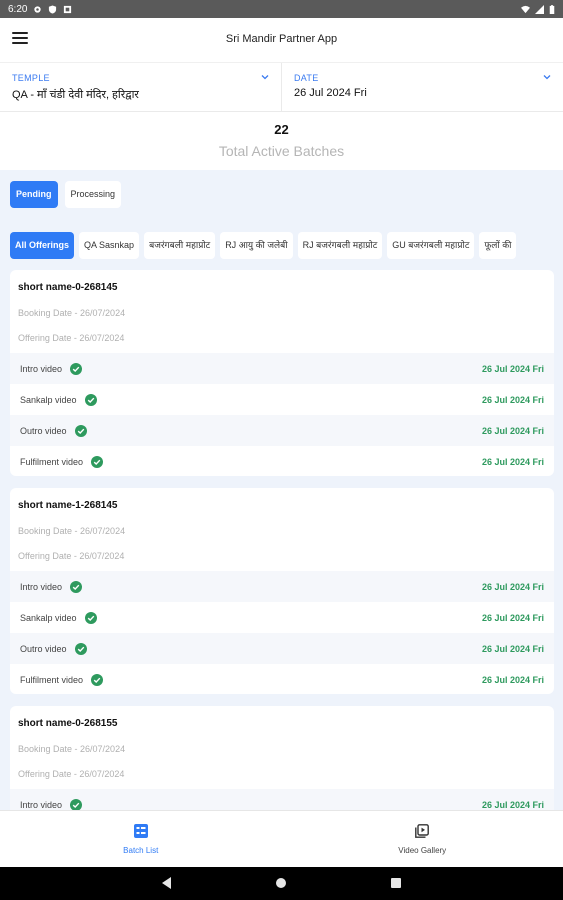  Describe the element at coordinates (431, 245) in the screenshot. I see `filter-chip: GU बजरंगबली महाप्रोट` at that location.